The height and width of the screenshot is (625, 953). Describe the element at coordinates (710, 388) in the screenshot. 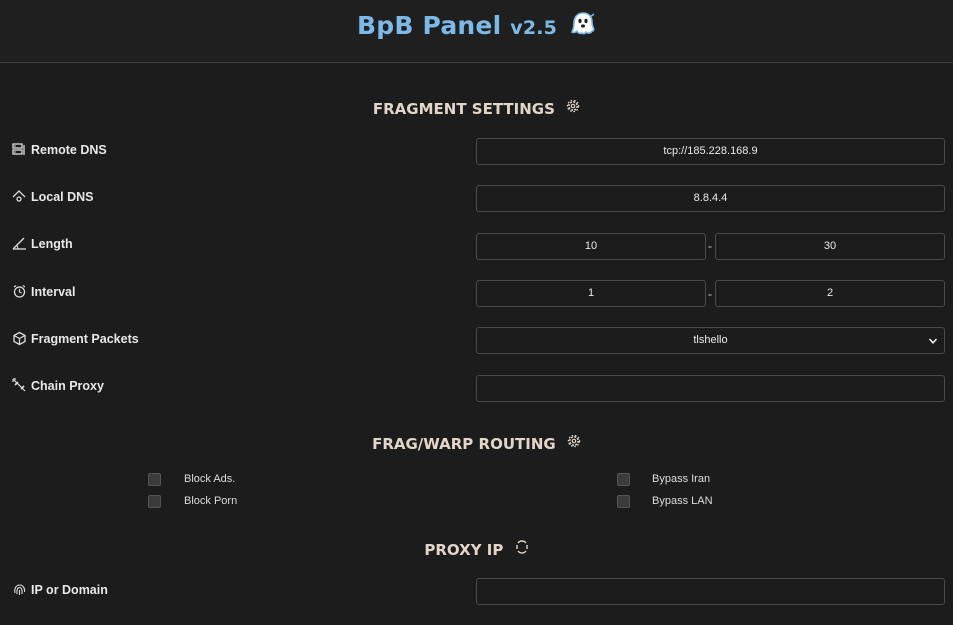

I see `chain-proxy-input` at that location.